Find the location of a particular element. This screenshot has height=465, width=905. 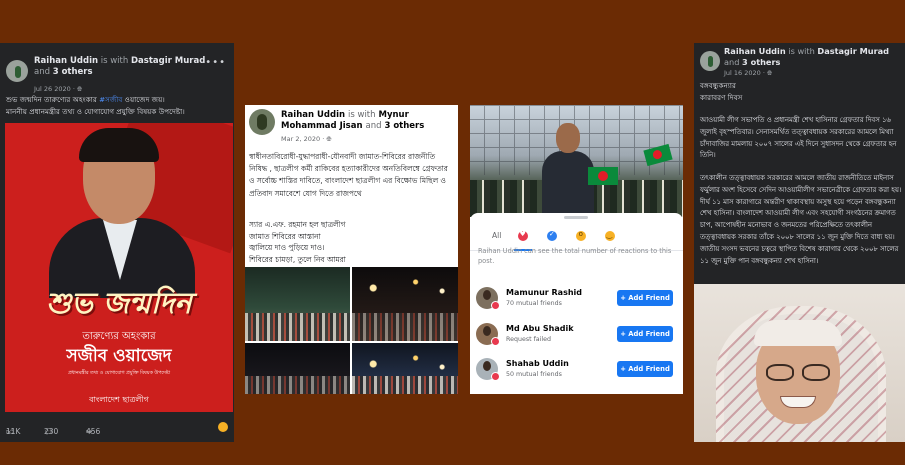

tab-all: All is located at coordinates (496, 235).